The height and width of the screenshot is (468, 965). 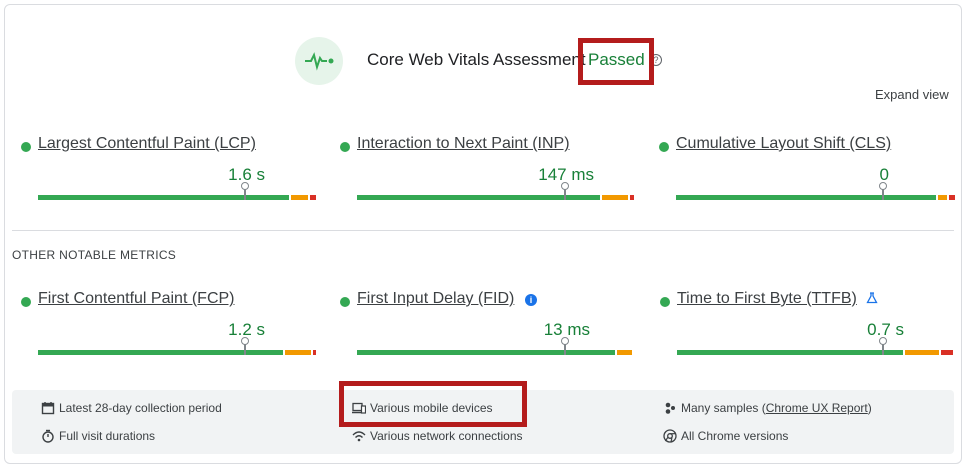 I want to click on metric-value-inp: 147 ms, so click(x=566, y=174).